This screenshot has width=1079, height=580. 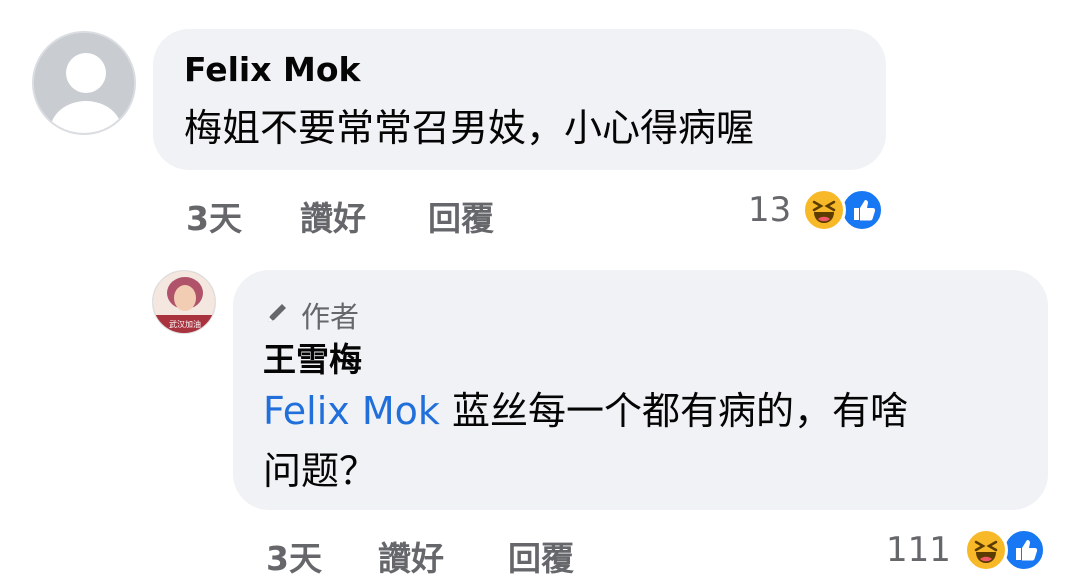 I want to click on author-badge-label: 作者, so click(x=330, y=317).